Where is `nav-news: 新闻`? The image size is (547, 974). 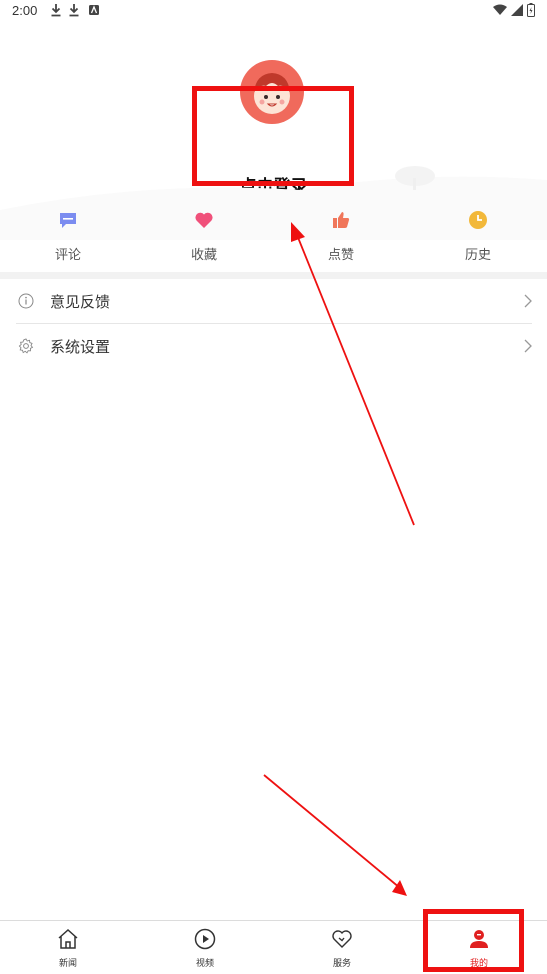 nav-news: 新闻 is located at coordinates (68, 947).